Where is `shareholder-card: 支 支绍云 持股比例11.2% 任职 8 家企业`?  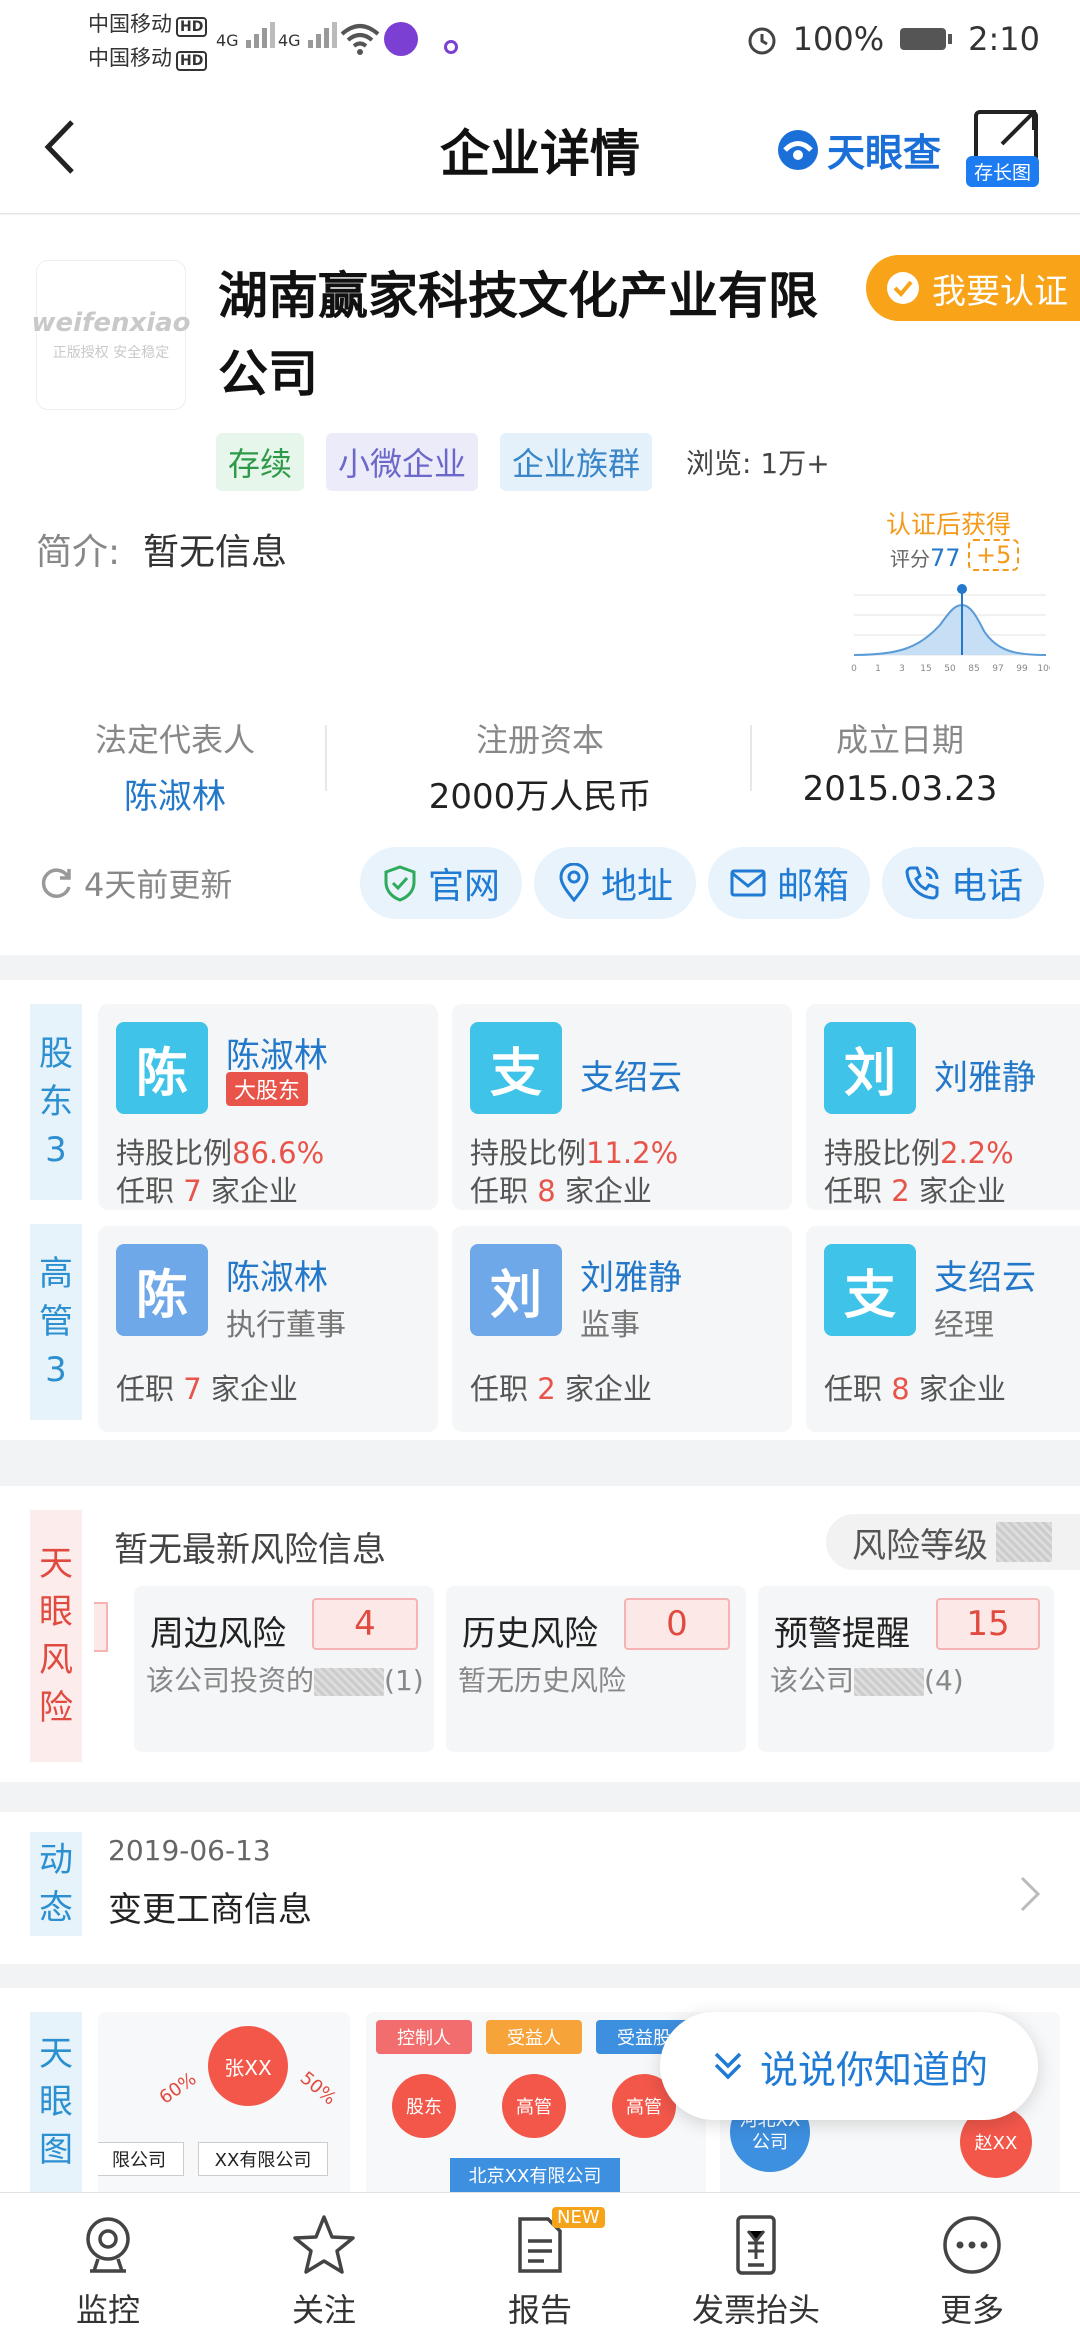 shareholder-card: 支 支绍云 持股比例11.2% 任职 8 家企业 is located at coordinates (622, 1107).